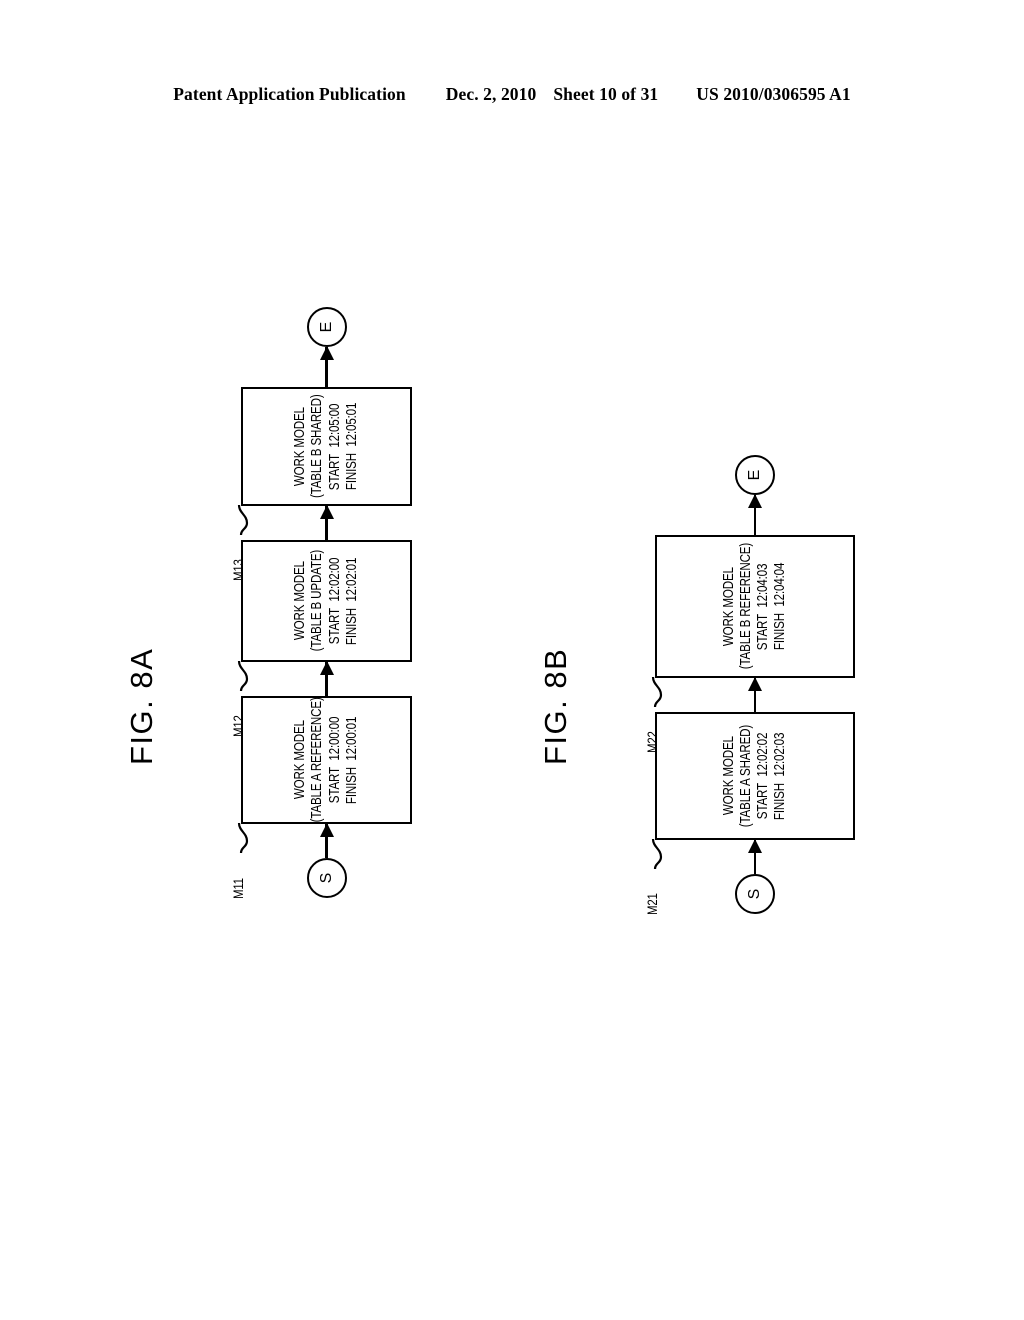 This screenshot has width=1024, height=1320. I want to click on m12-finish-label: FINISH, so click(351, 626).